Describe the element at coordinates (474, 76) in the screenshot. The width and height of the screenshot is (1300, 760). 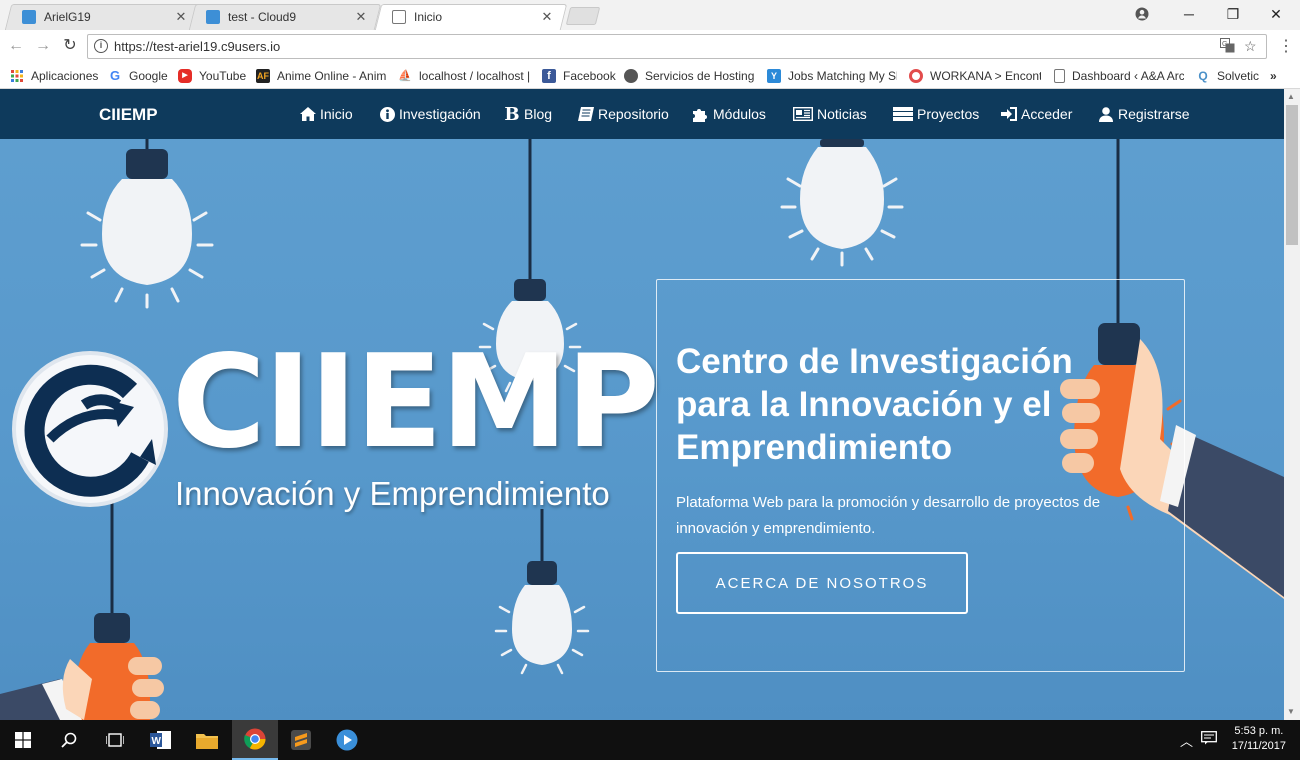
I see `bookmark-label: localhost / localhost |` at that location.